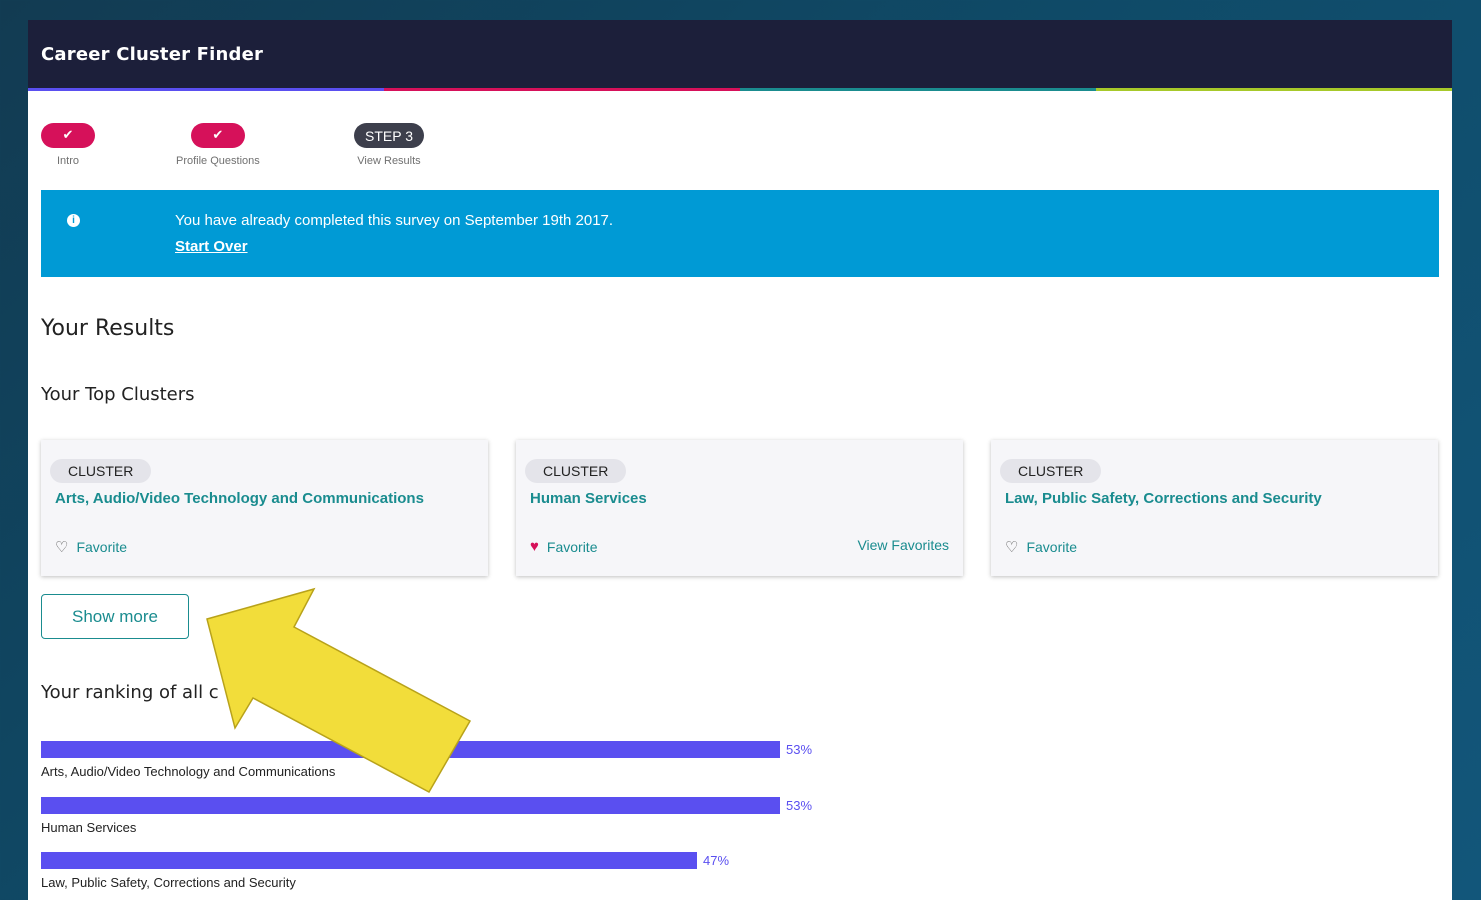  Describe the element at coordinates (218, 161) in the screenshot. I see `step-label: Profile Questions` at that location.